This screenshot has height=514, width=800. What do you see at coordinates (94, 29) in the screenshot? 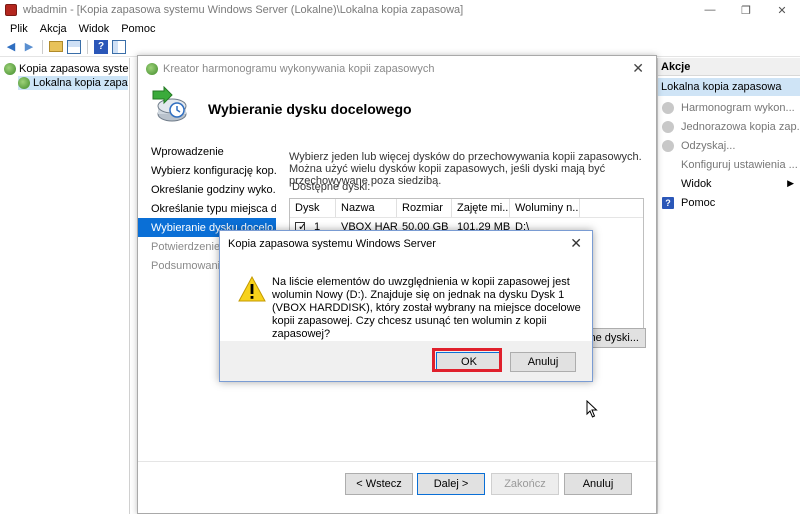
I see `menu-widok: Widok` at bounding box center [94, 29].